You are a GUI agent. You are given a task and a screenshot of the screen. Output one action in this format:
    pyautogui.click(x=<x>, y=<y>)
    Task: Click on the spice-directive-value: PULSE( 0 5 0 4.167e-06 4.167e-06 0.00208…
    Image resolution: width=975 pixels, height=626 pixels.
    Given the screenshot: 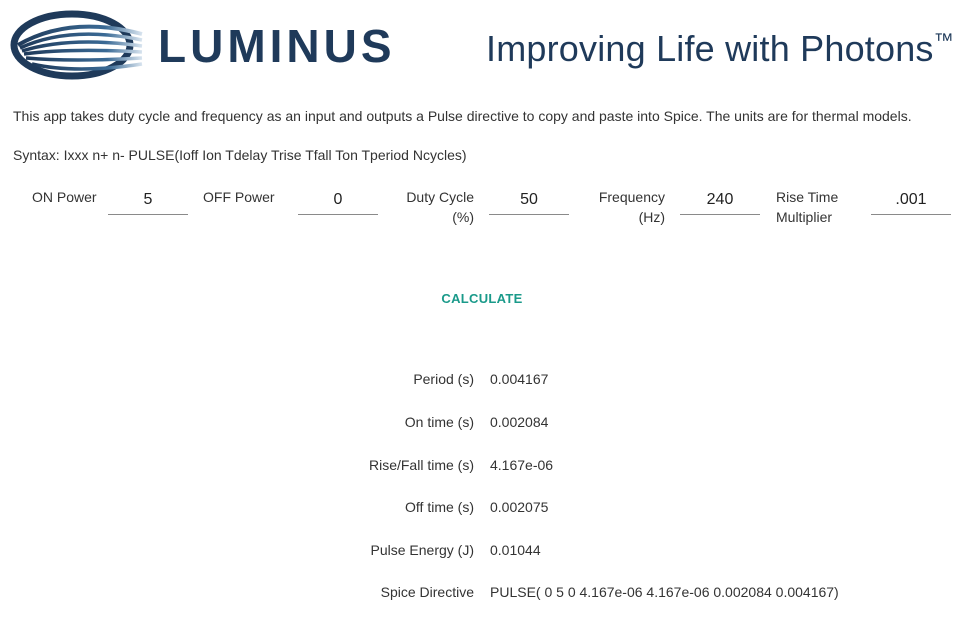 What is the action you would take?
    pyautogui.click(x=664, y=592)
    